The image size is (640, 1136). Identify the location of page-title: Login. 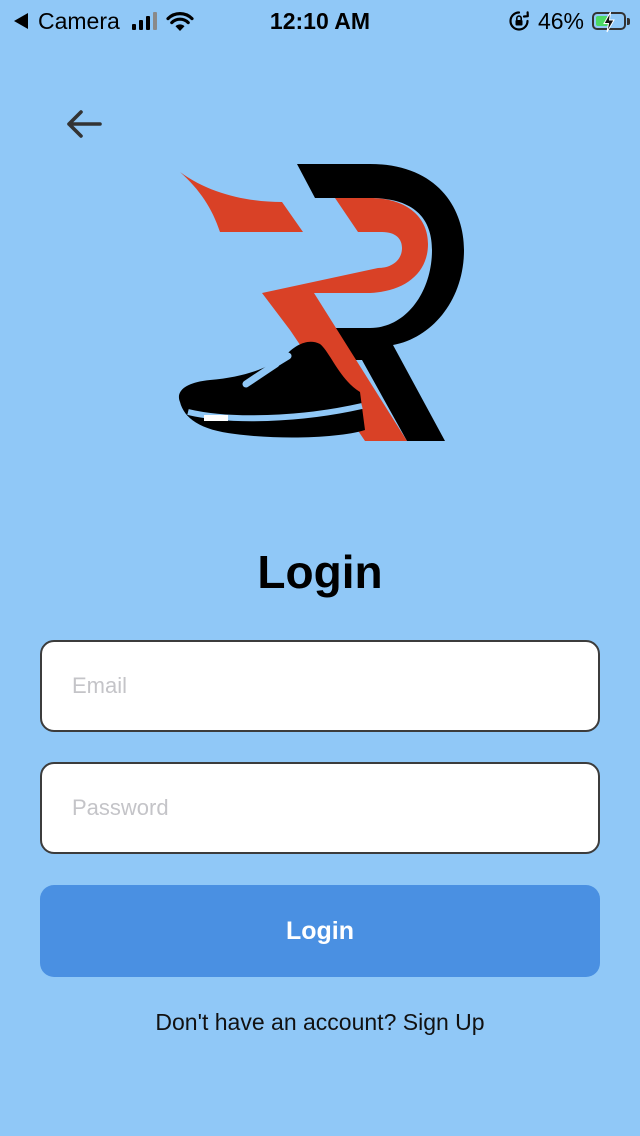
(320, 572).